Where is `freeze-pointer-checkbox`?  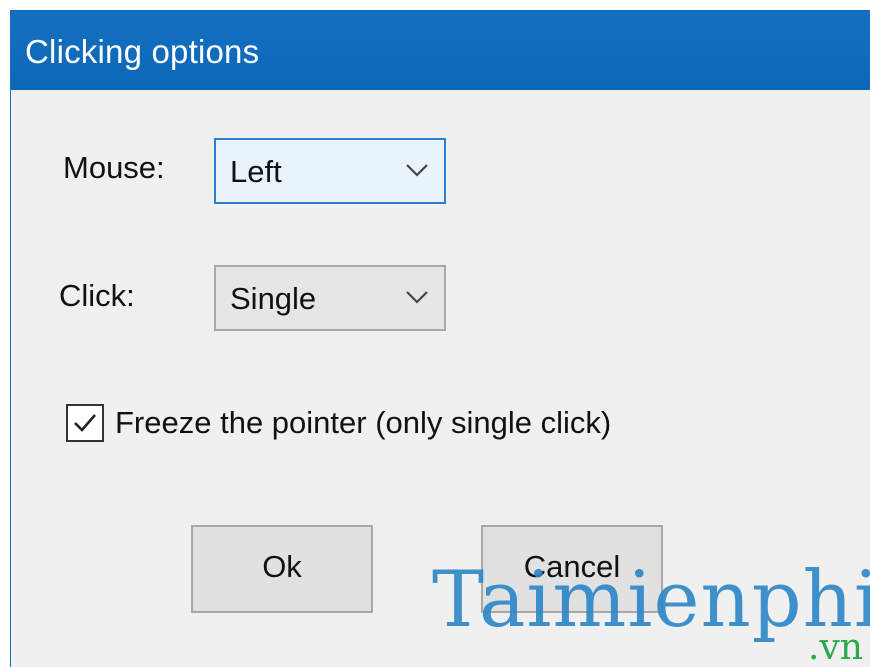
freeze-pointer-checkbox is located at coordinates (85, 423).